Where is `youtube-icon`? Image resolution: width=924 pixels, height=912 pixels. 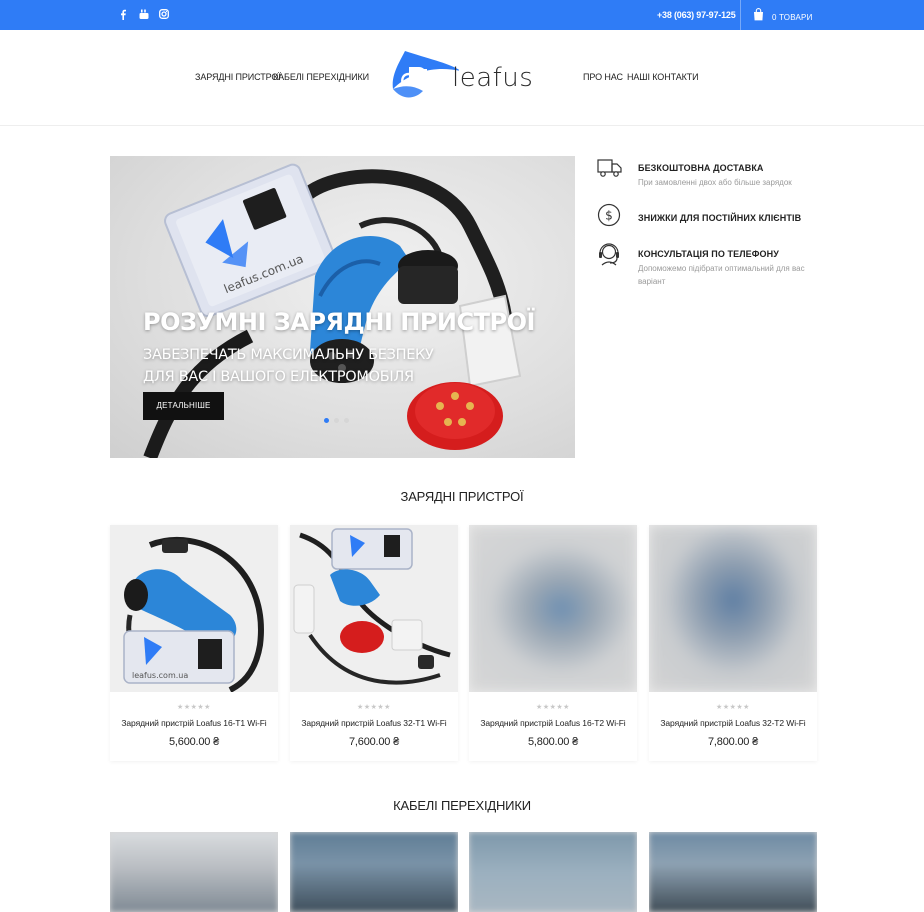 youtube-icon is located at coordinates (144, 16).